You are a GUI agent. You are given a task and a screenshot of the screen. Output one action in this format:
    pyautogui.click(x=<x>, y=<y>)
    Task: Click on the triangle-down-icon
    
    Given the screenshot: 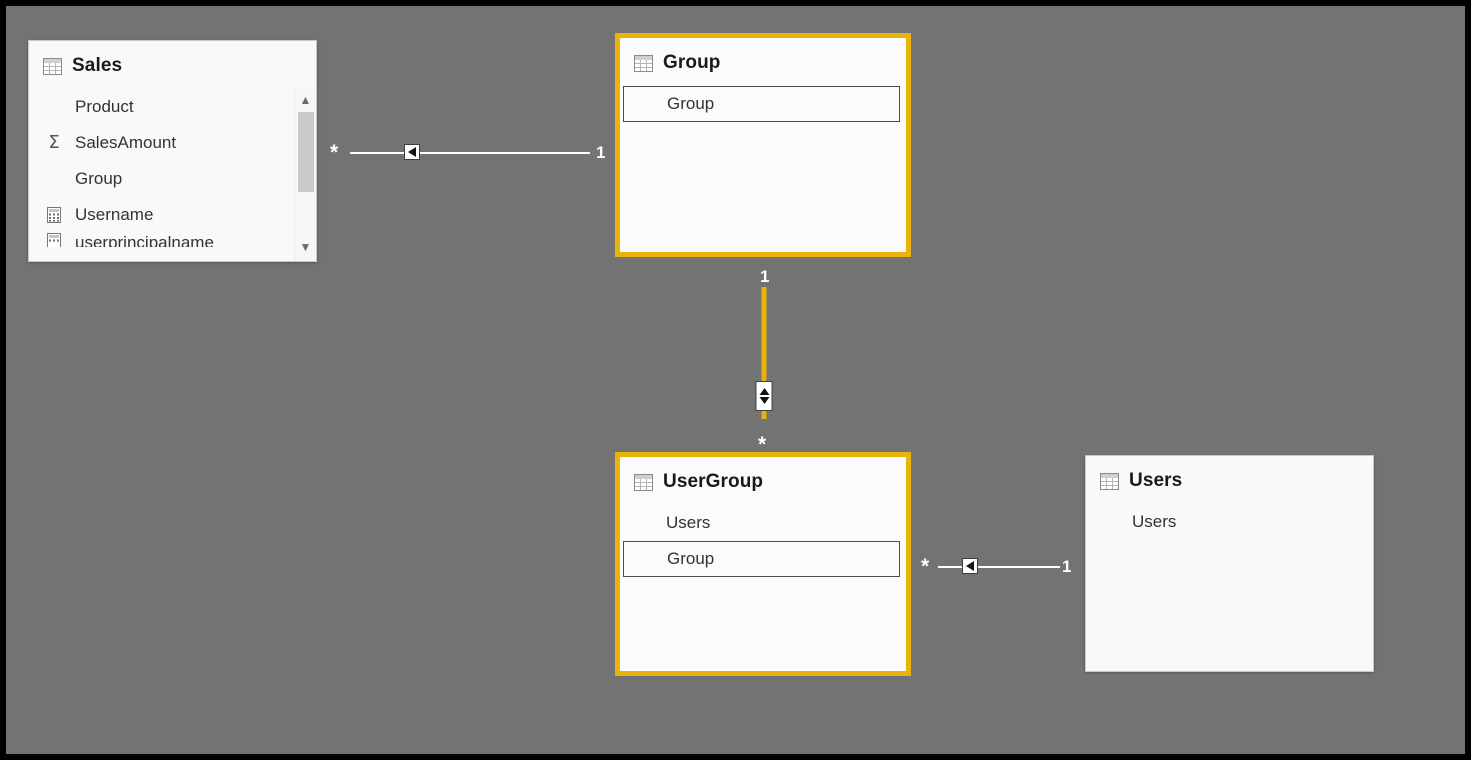 What is the action you would take?
    pyautogui.click(x=764, y=400)
    